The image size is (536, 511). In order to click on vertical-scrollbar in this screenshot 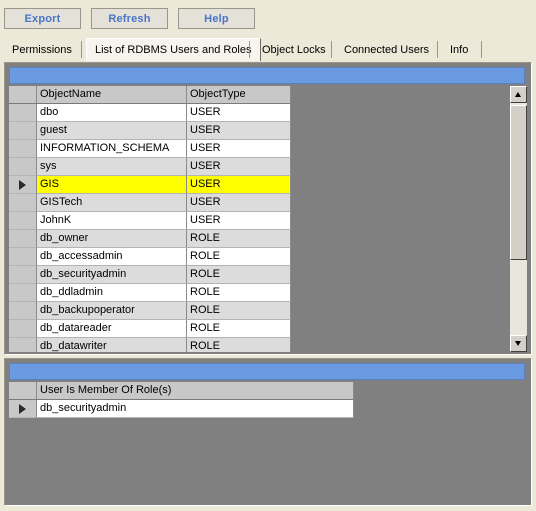, I will do `click(518, 219)`.